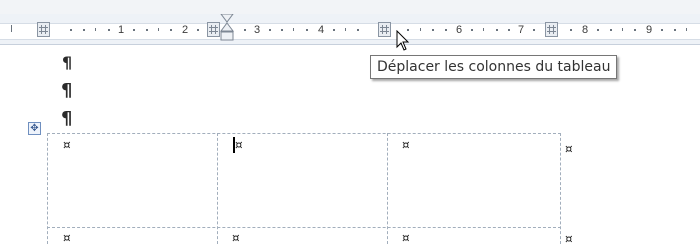 The image size is (700, 246). I want to click on ruler-number: 4, so click(321, 30).